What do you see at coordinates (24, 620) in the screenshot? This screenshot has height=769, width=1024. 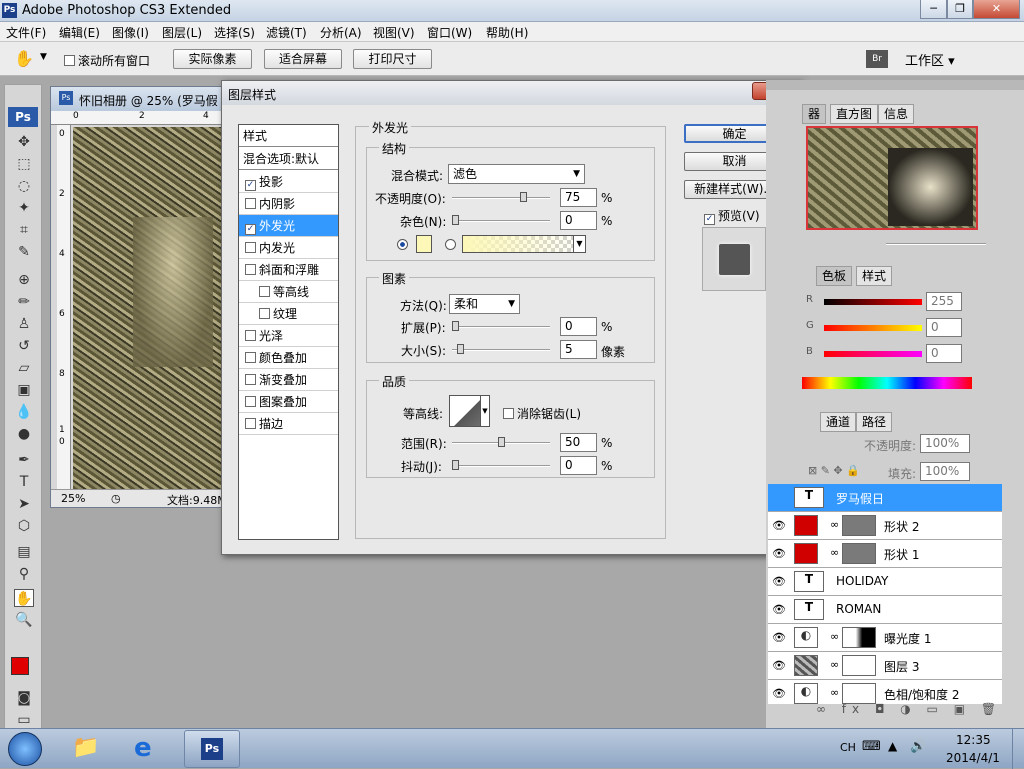 I see `zoom-tool-icon: 🔍` at bounding box center [24, 620].